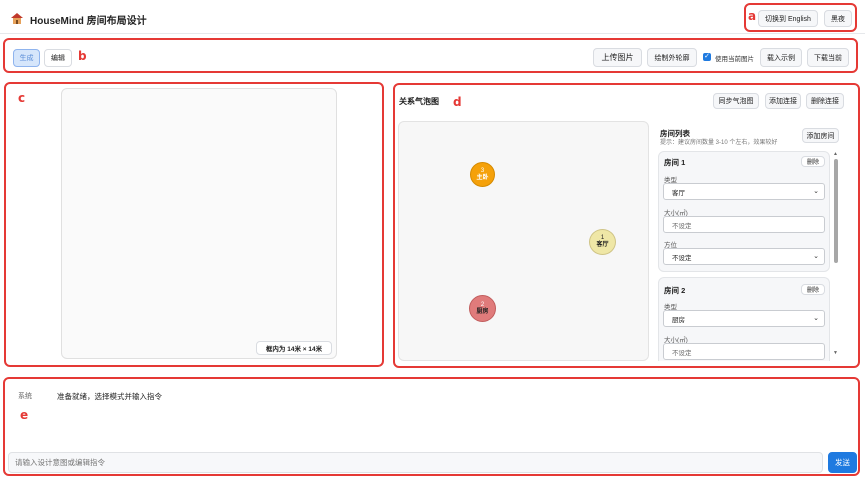 Image resolution: width=865 pixels, height=479 pixels. What do you see at coordinates (88, 21) in the screenshot?
I see `app-title: HouseMind 房间布局设计` at bounding box center [88, 21].